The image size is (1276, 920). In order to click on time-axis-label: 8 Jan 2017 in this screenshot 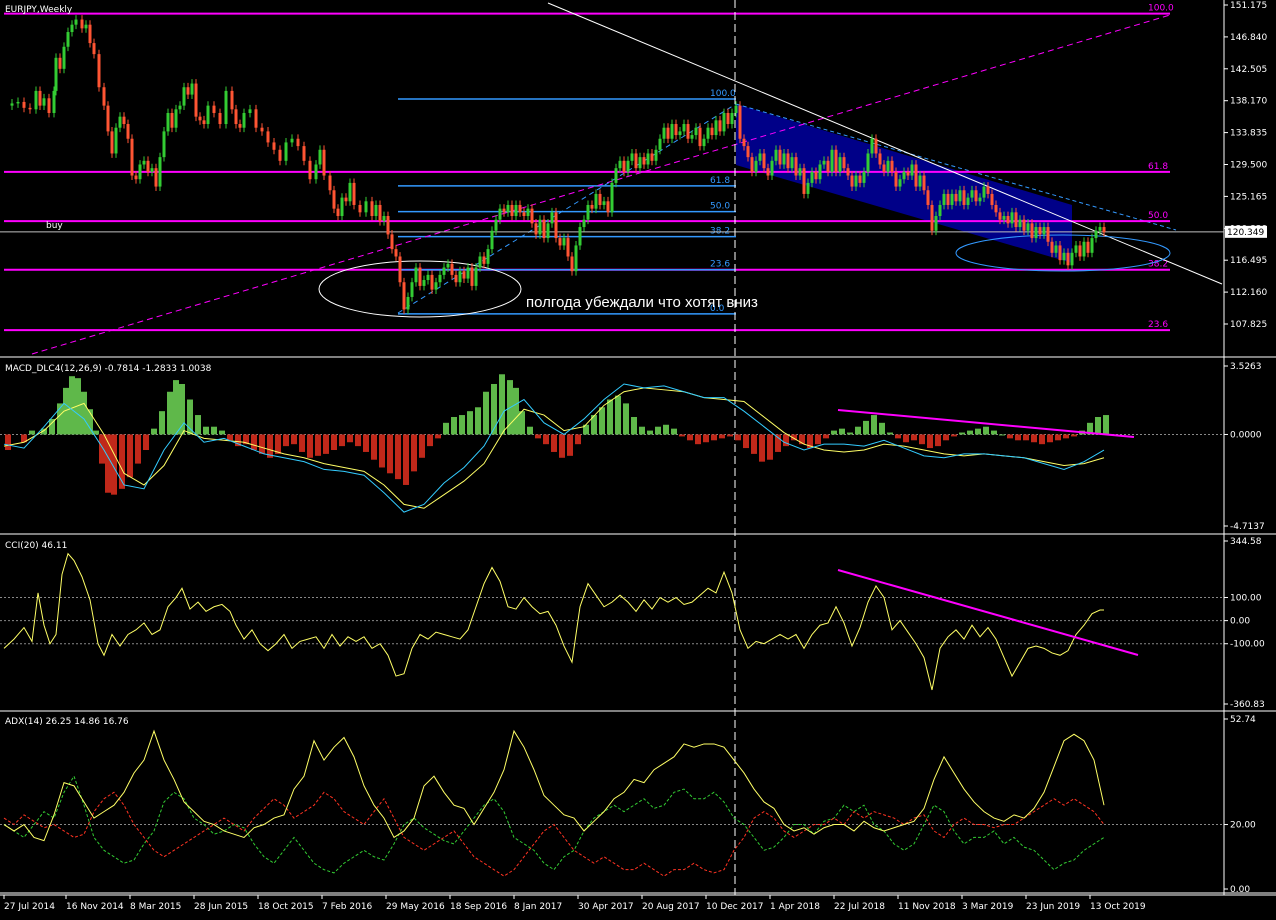, I will do `click(538, 907)`.